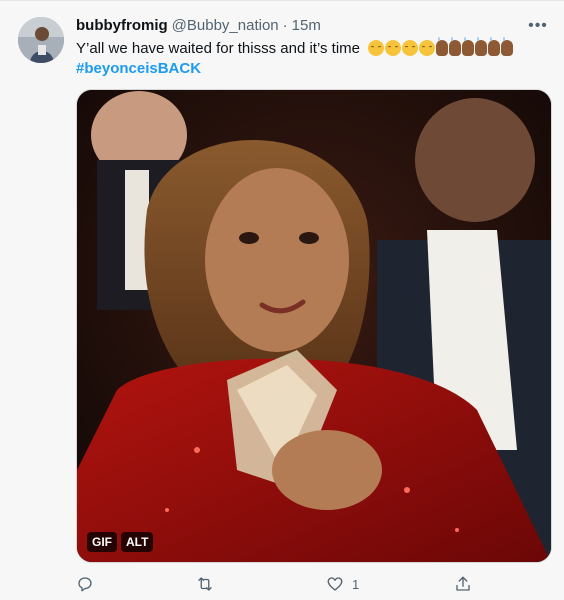 Image resolution: width=564 pixels, height=600 pixels. I want to click on tweet-header: bubbyfromig @Bubby_nation · 15m •••, so click(312, 26).